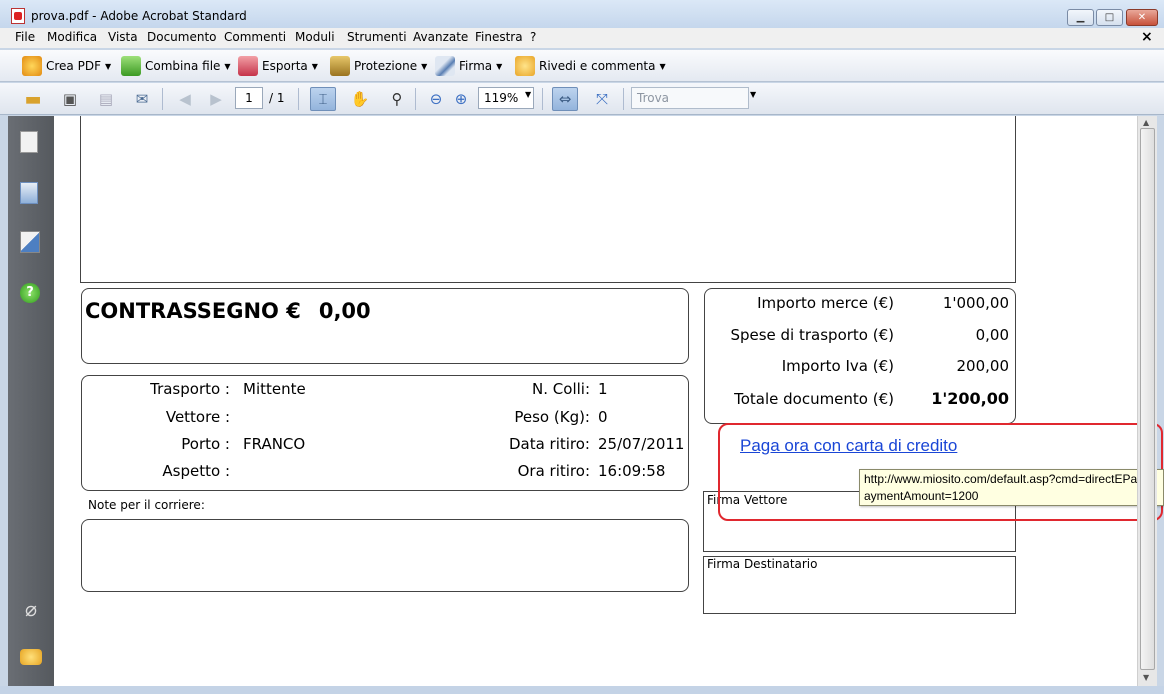 Image resolution: width=1164 pixels, height=694 pixels. What do you see at coordinates (344, 311) in the screenshot?
I see `contrassegno-value: 0,00` at bounding box center [344, 311].